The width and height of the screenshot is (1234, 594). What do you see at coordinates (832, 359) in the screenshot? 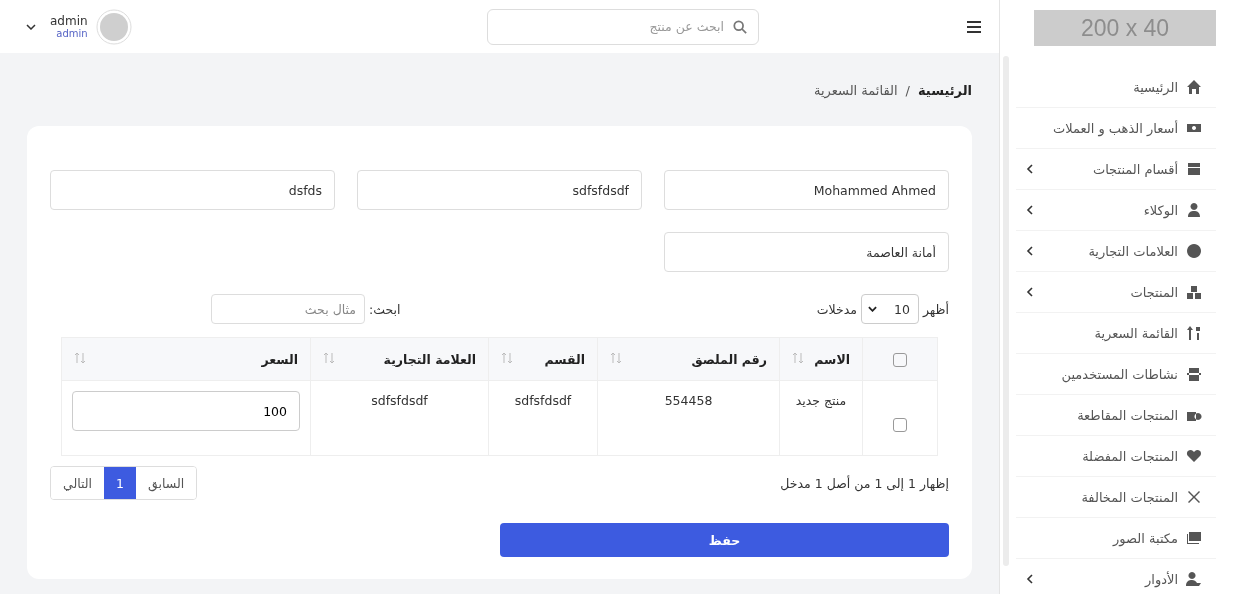
I see `column-header: الاسم` at bounding box center [832, 359].